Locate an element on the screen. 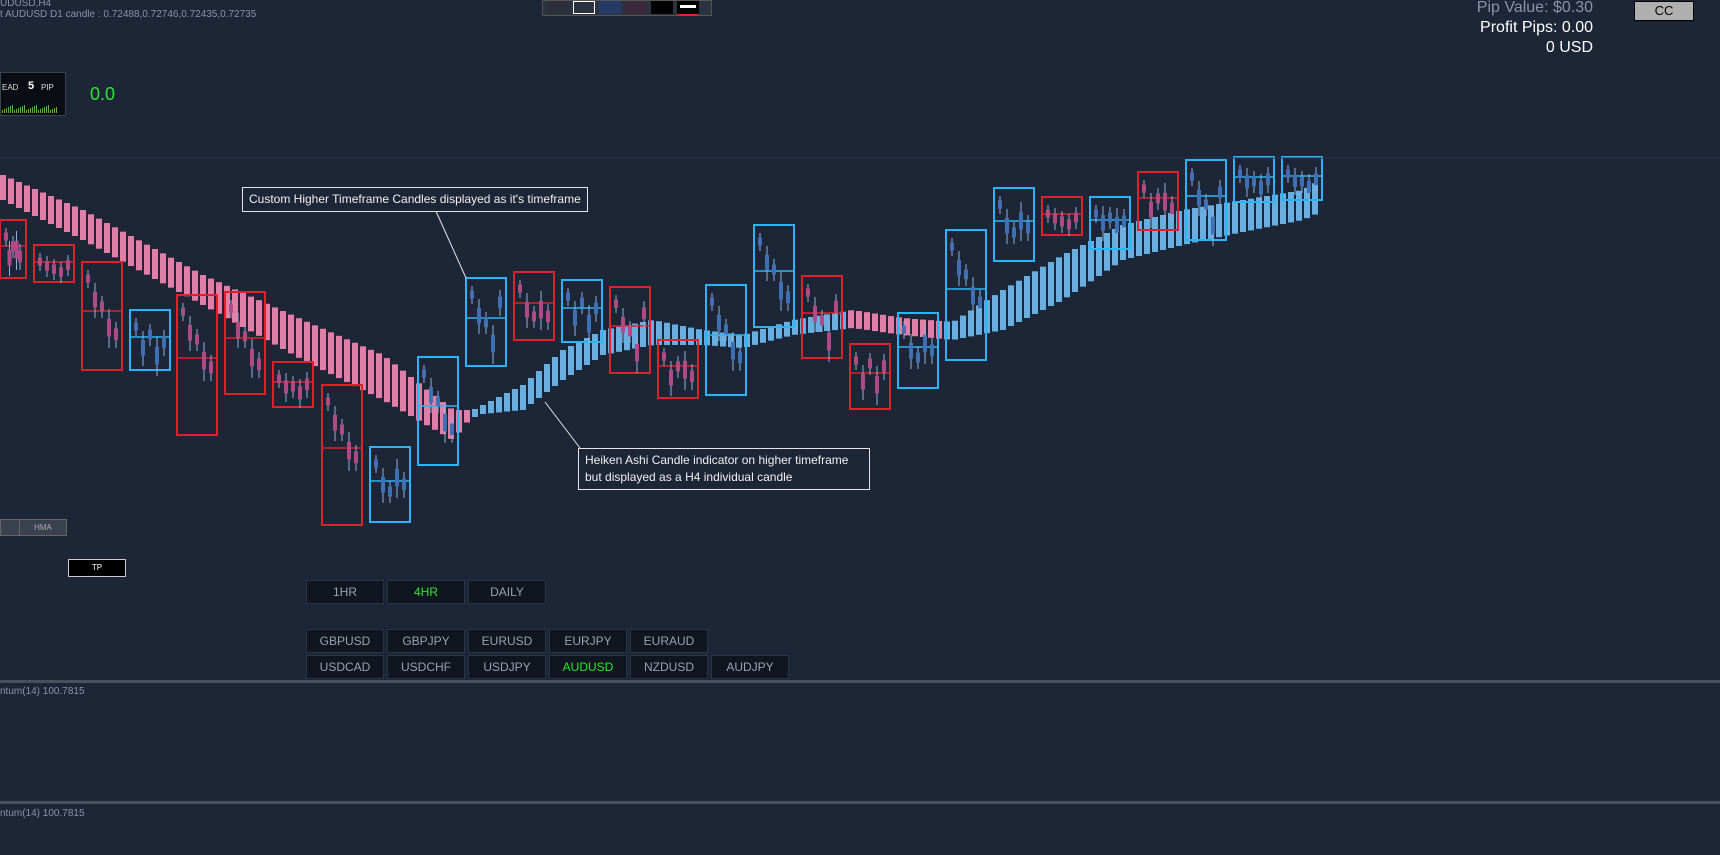 The height and width of the screenshot is (855, 1720). pair-audjpy-button: AUDJPY is located at coordinates (750, 667).